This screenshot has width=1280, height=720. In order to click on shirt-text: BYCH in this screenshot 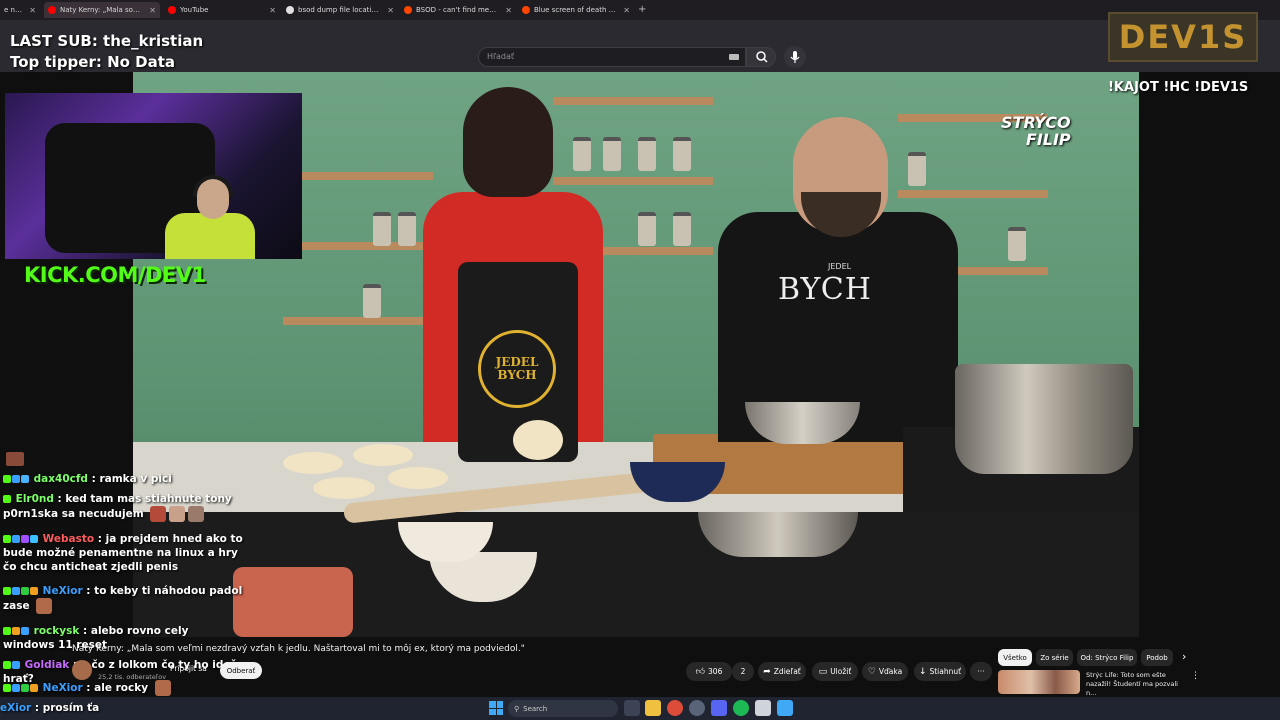, I will do `click(825, 289)`.